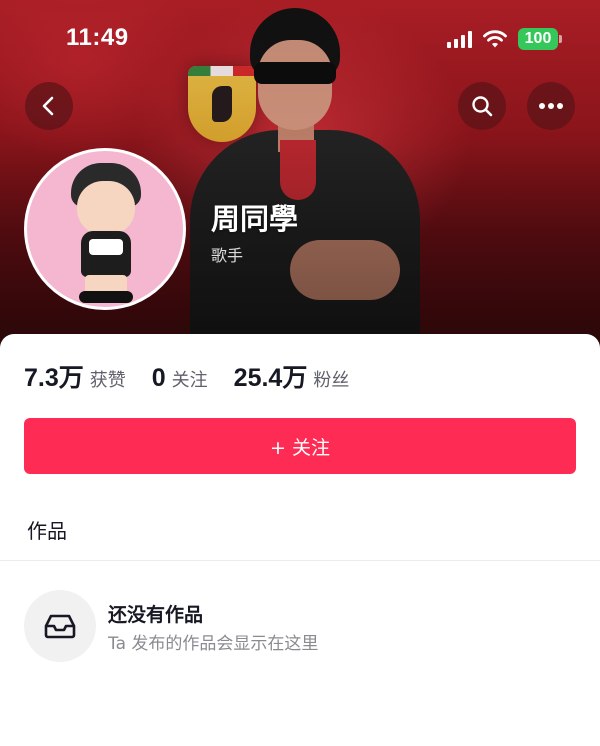 The height and width of the screenshot is (746, 600). Describe the element at coordinates (158, 378) in the screenshot. I see `stat-following-value: 0` at that location.